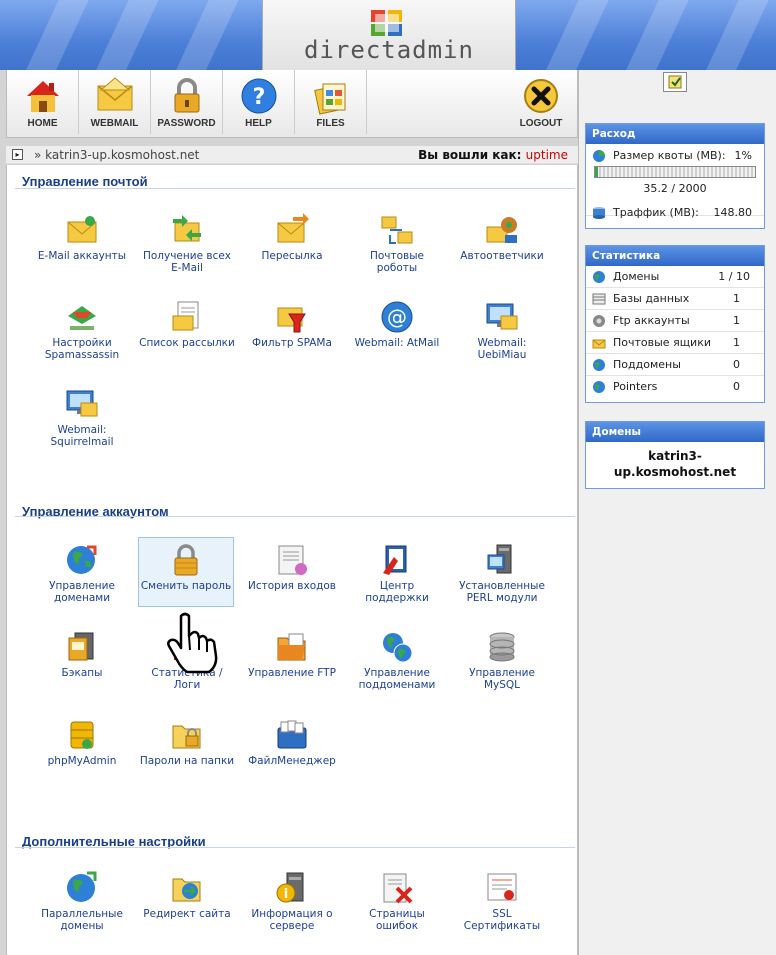  I want to click on password-button: PASSWORD, so click(187, 102).